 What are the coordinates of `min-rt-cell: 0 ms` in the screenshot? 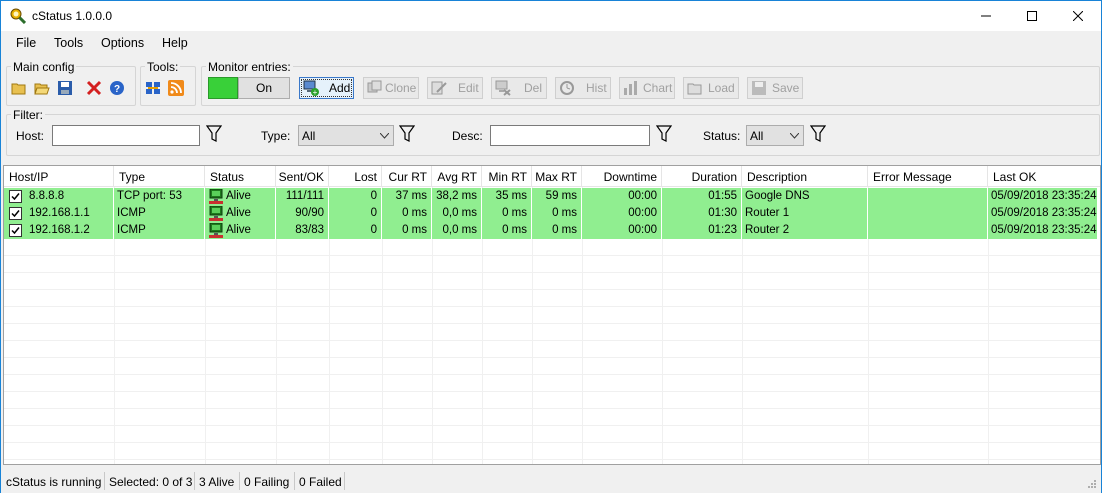 It's located at (507, 213).